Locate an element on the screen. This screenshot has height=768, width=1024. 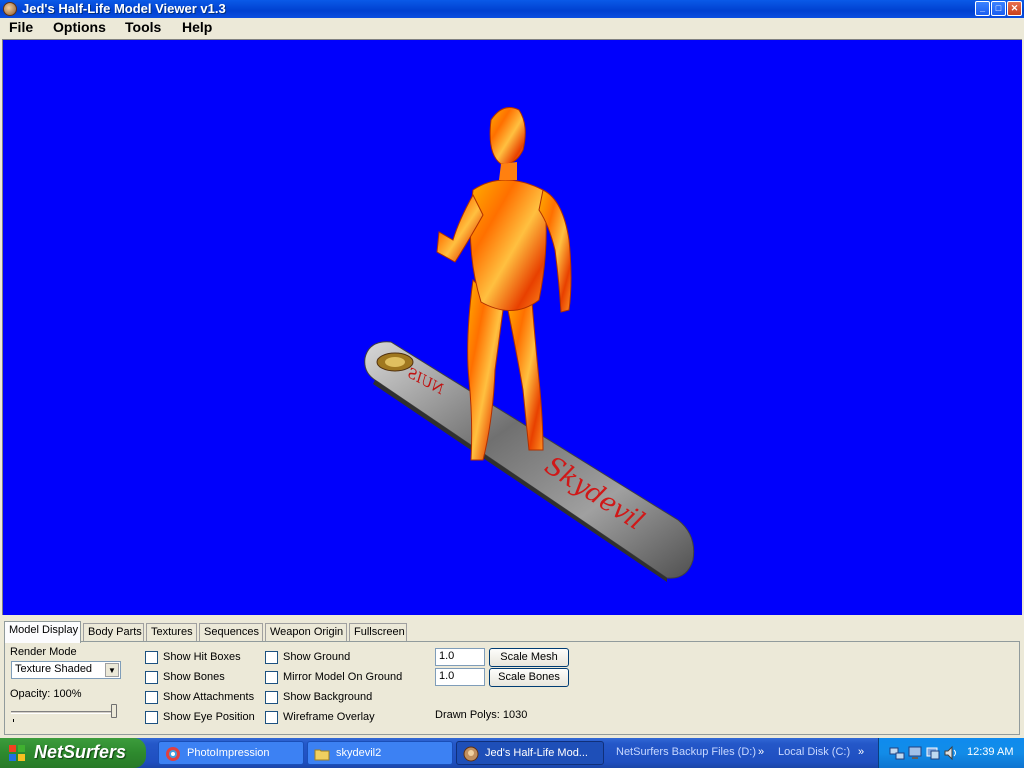
render-mode-label: Render Mode is located at coordinates (43, 652).